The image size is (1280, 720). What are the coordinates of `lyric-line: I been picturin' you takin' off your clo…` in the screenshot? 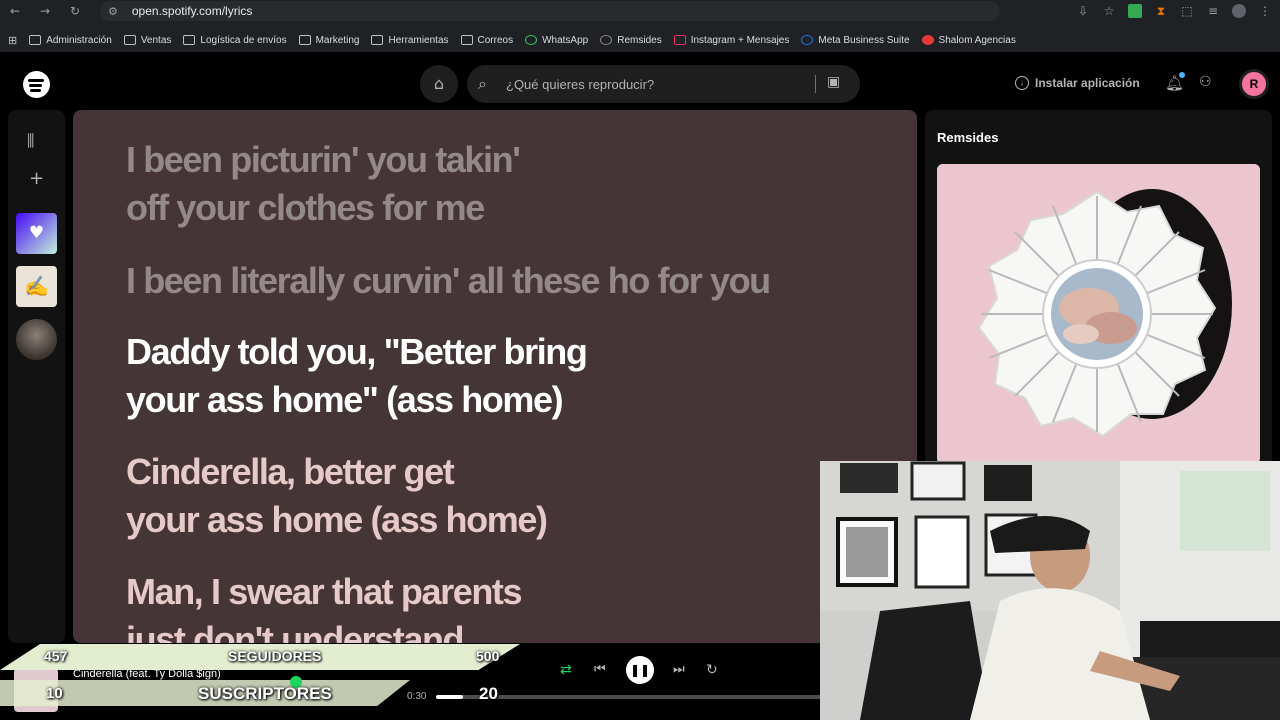 It's located at (323, 184).